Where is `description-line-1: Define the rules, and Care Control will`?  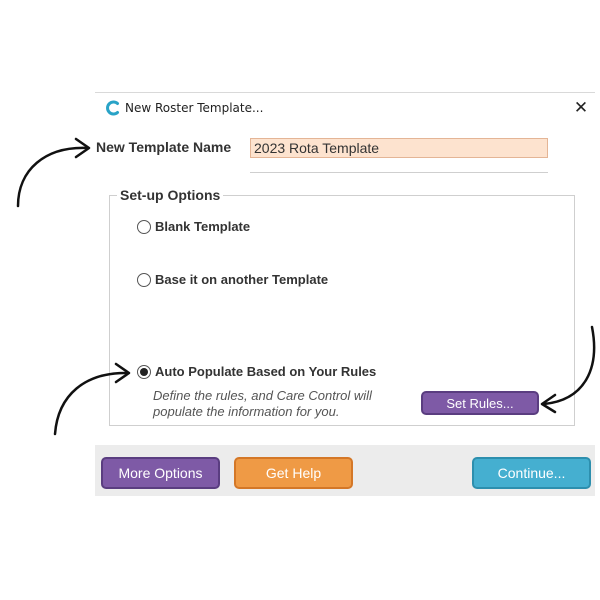 description-line-1: Define the rules, and Care Control will is located at coordinates (262, 395).